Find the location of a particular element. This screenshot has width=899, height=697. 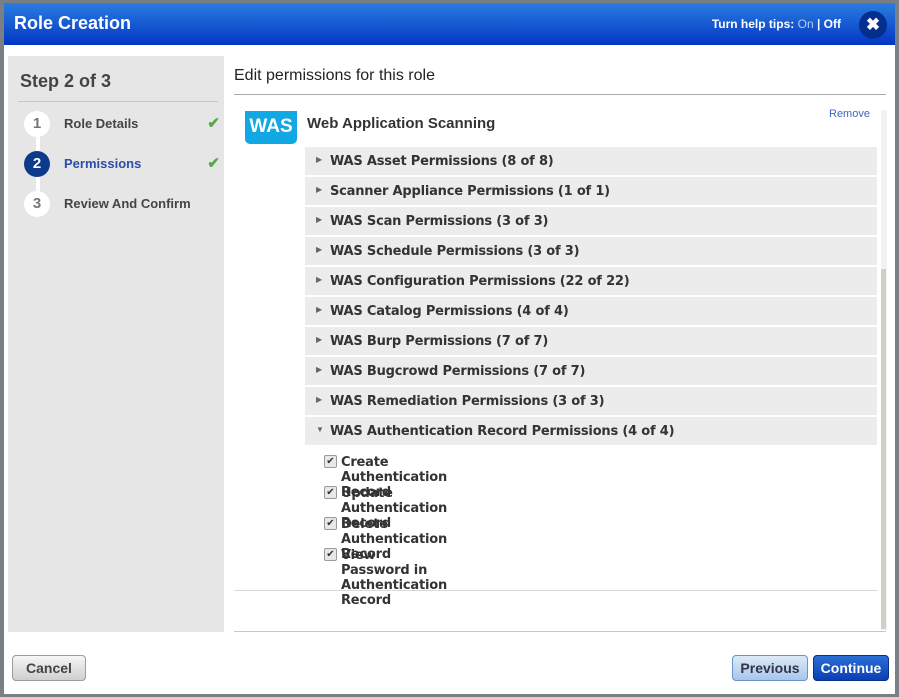

permission-group-remediation: ▶ WAS Remediation Permissions (3 of 3) is located at coordinates (591, 401).